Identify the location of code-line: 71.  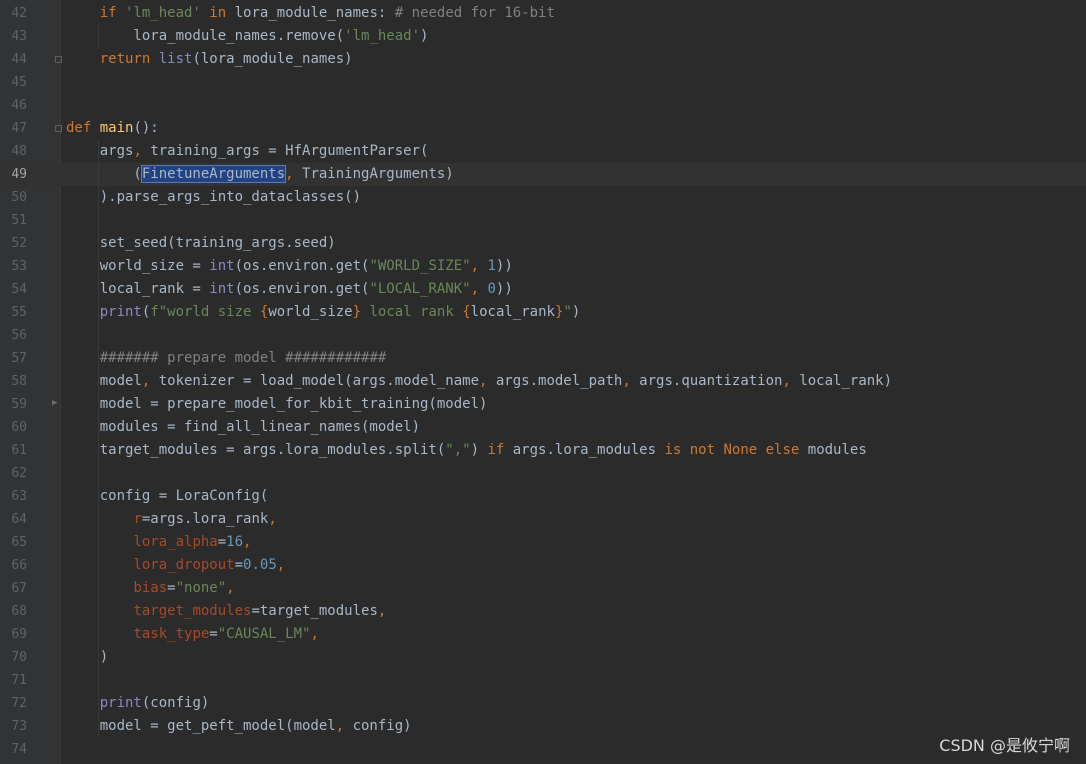
(543, 680).